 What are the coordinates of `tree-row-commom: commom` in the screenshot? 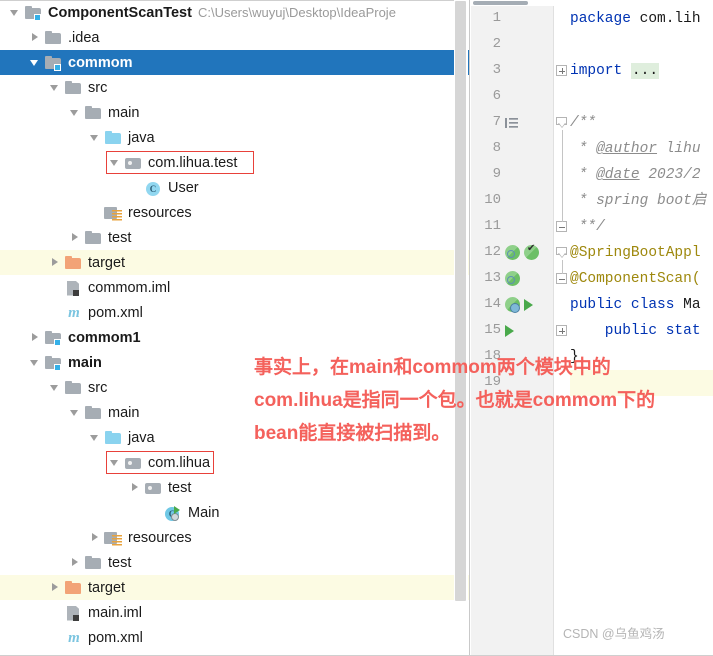 It's located at (234, 62).